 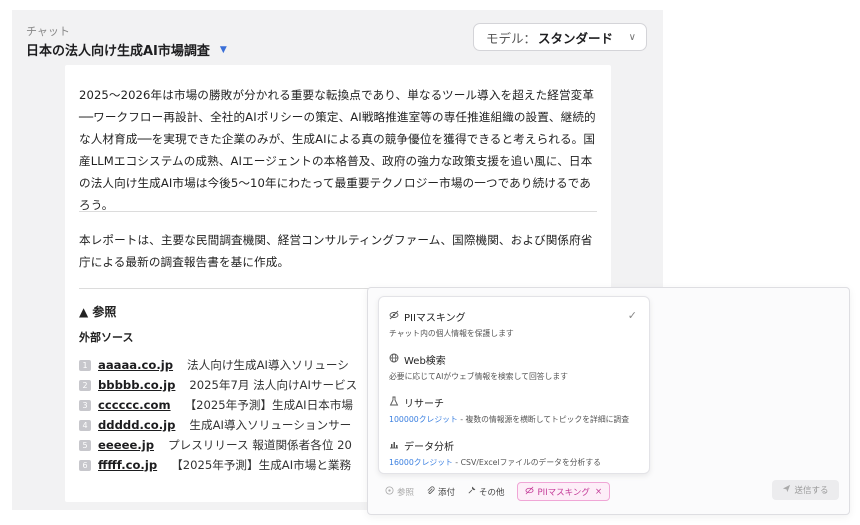 I want to click on pii-masking-chip: PIIマスキング ×, so click(x=563, y=491).